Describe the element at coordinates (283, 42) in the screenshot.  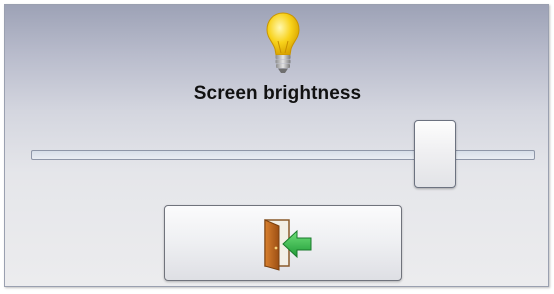
I see `lightbulb-icon` at that location.